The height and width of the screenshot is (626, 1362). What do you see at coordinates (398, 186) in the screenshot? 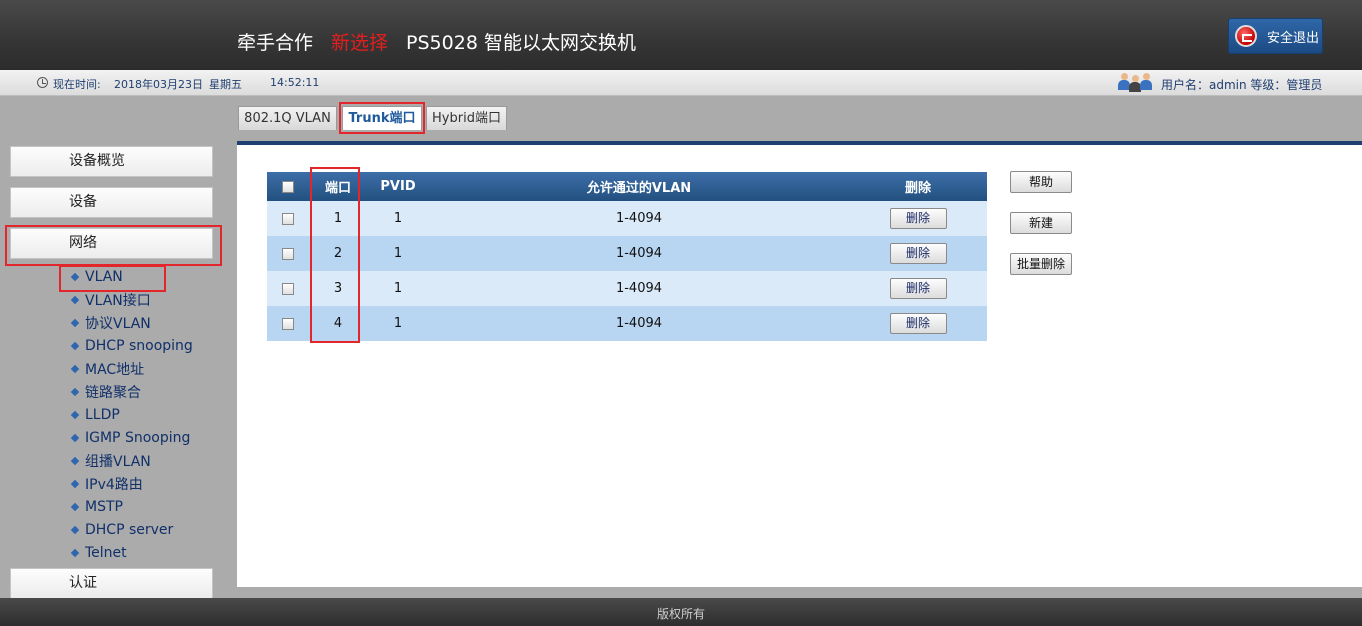
I see `column-header-pvid: PVID` at bounding box center [398, 186].